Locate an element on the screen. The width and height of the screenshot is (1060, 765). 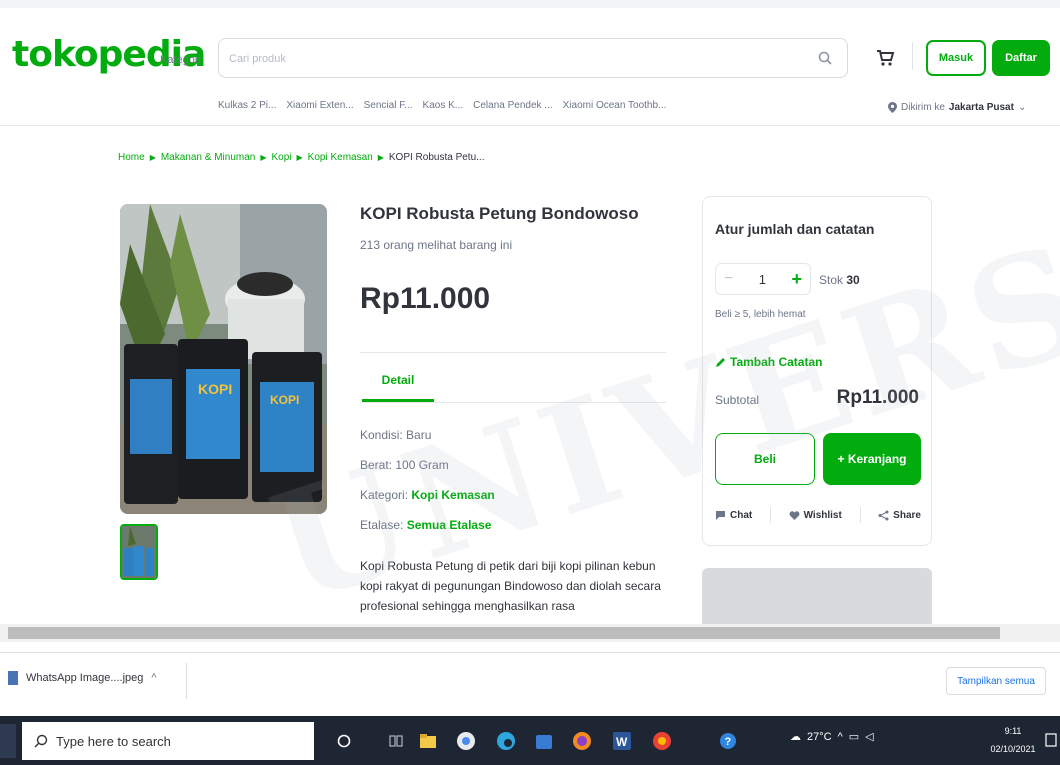
svg-text: W is located at coordinates (622, 742).